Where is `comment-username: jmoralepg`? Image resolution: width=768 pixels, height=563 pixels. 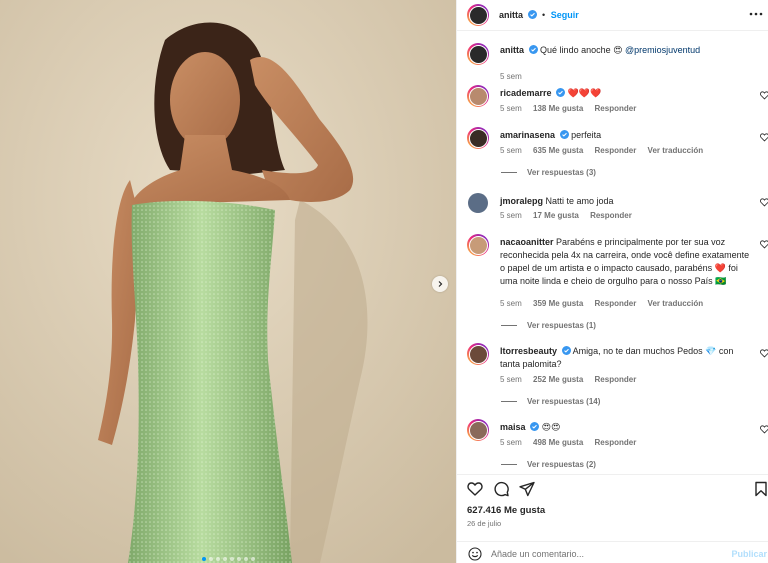
comment-username: jmoralepg is located at coordinates (521, 201).